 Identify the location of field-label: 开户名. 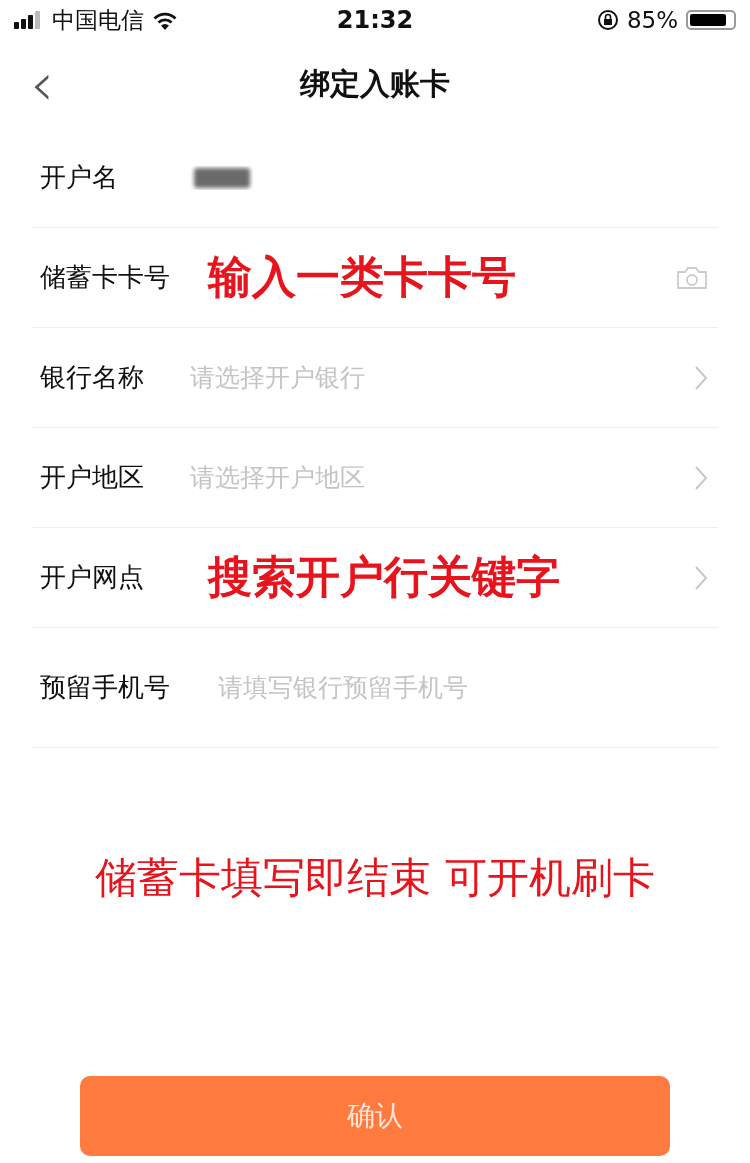
(79, 177).